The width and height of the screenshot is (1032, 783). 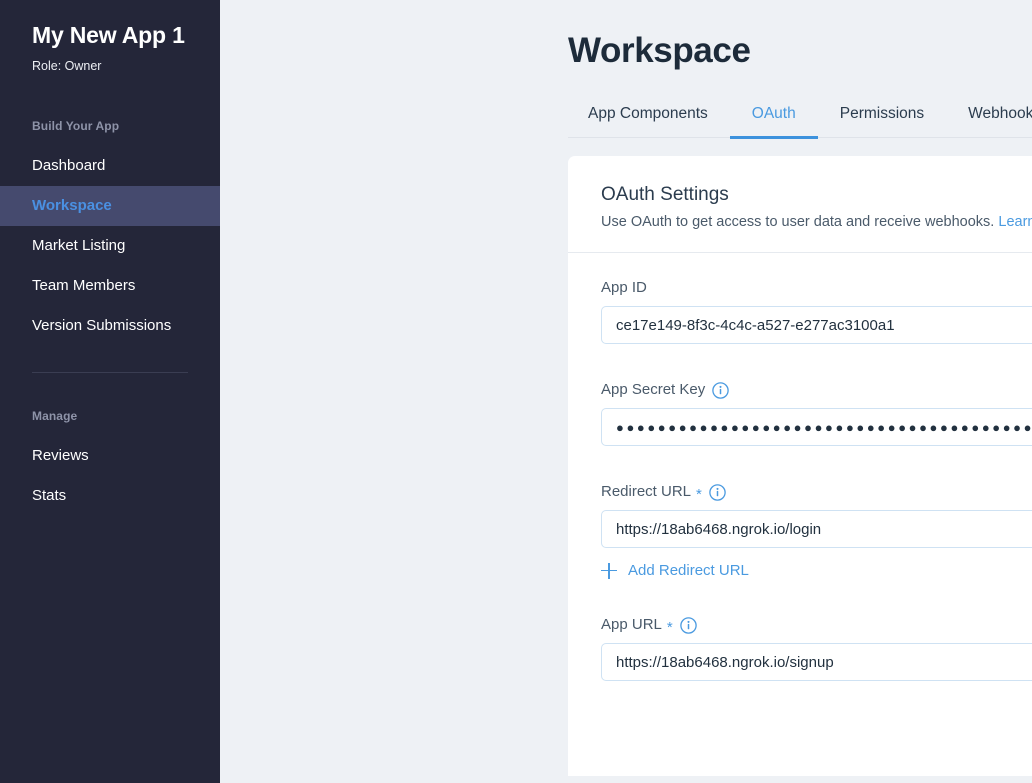 I want to click on sidebar-item-label: Workspace, so click(x=72, y=205).